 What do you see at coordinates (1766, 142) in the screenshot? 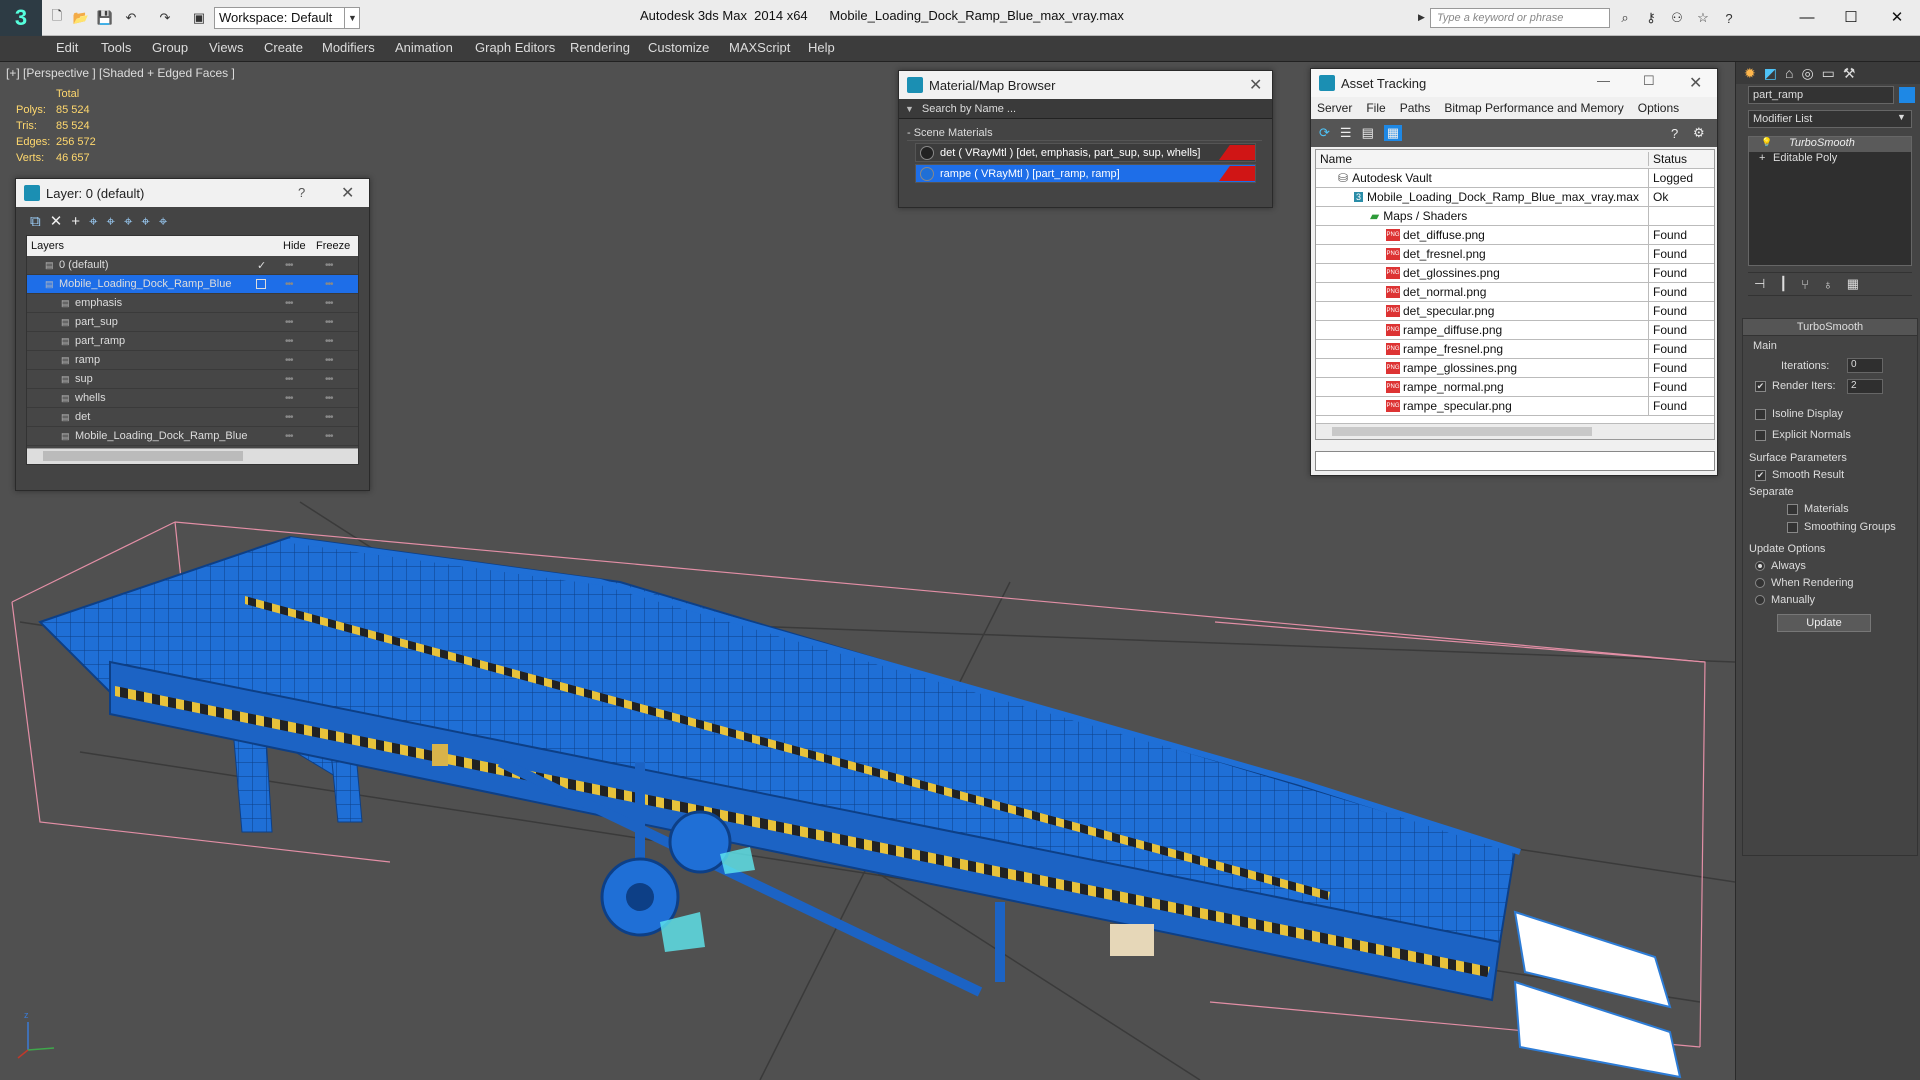
I see `bulb-icon: 💡` at bounding box center [1766, 142].